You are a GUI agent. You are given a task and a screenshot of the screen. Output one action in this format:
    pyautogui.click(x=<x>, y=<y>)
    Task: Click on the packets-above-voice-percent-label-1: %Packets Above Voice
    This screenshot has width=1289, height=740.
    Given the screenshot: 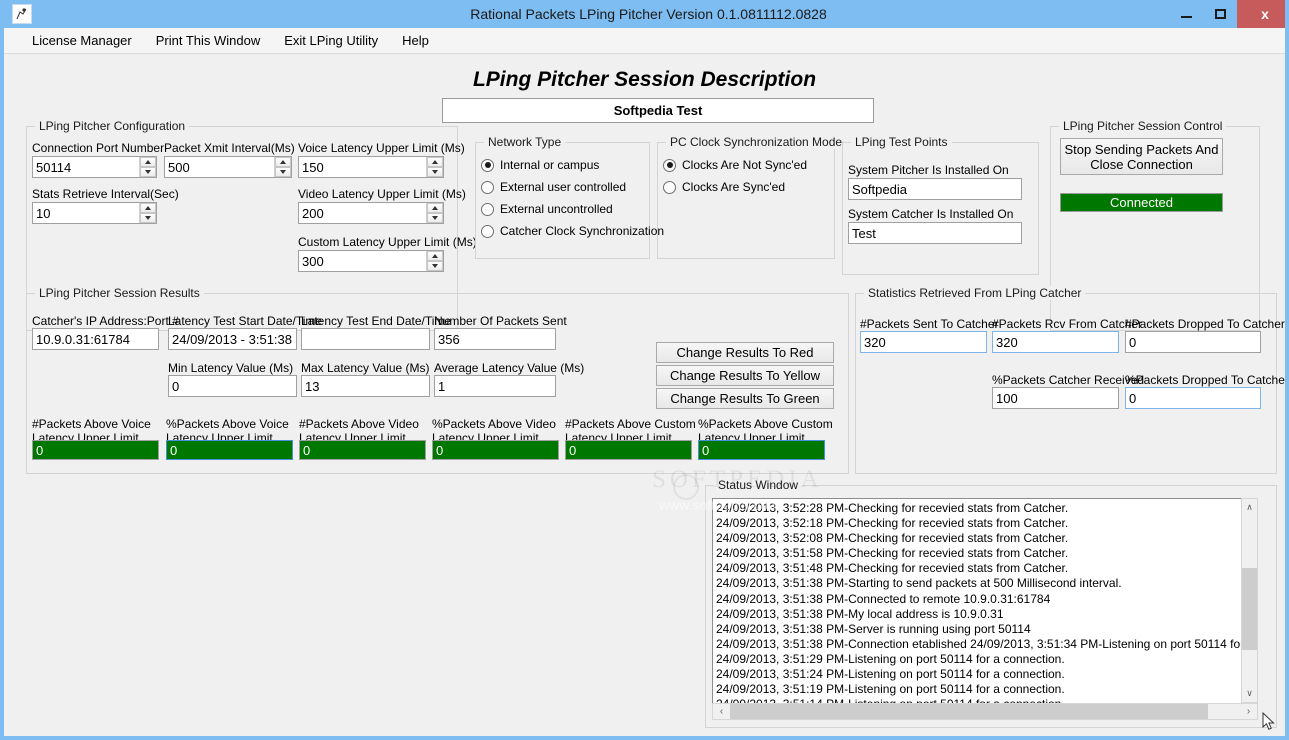 What is the action you would take?
    pyautogui.click(x=227, y=424)
    